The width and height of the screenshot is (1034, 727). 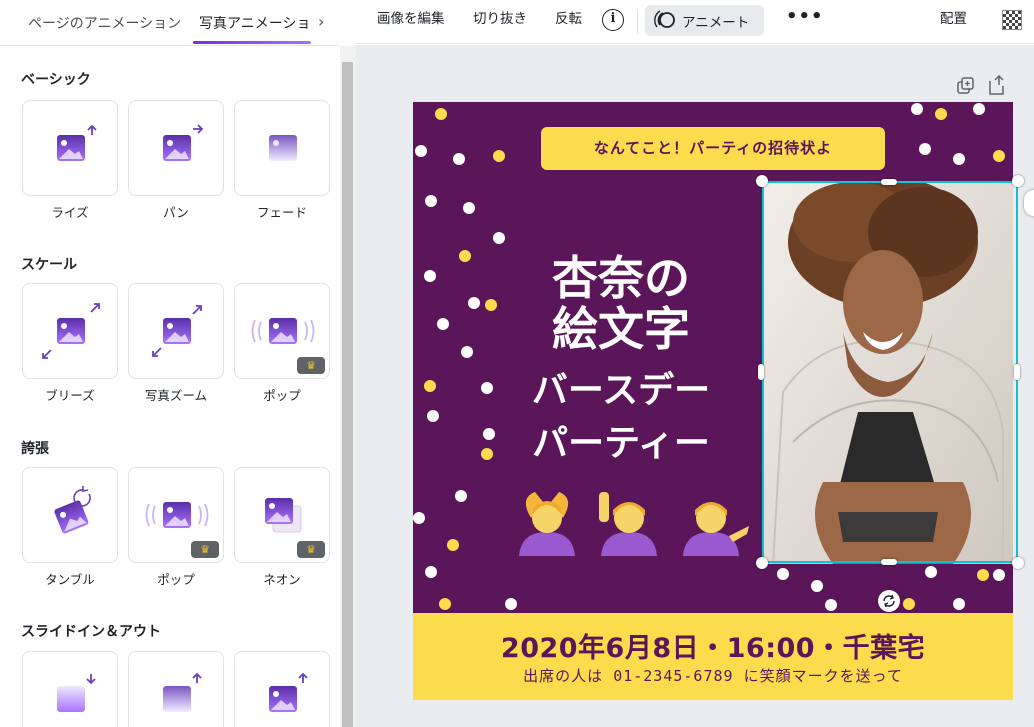 I want to click on animate-label: アニメート, so click(x=716, y=23).